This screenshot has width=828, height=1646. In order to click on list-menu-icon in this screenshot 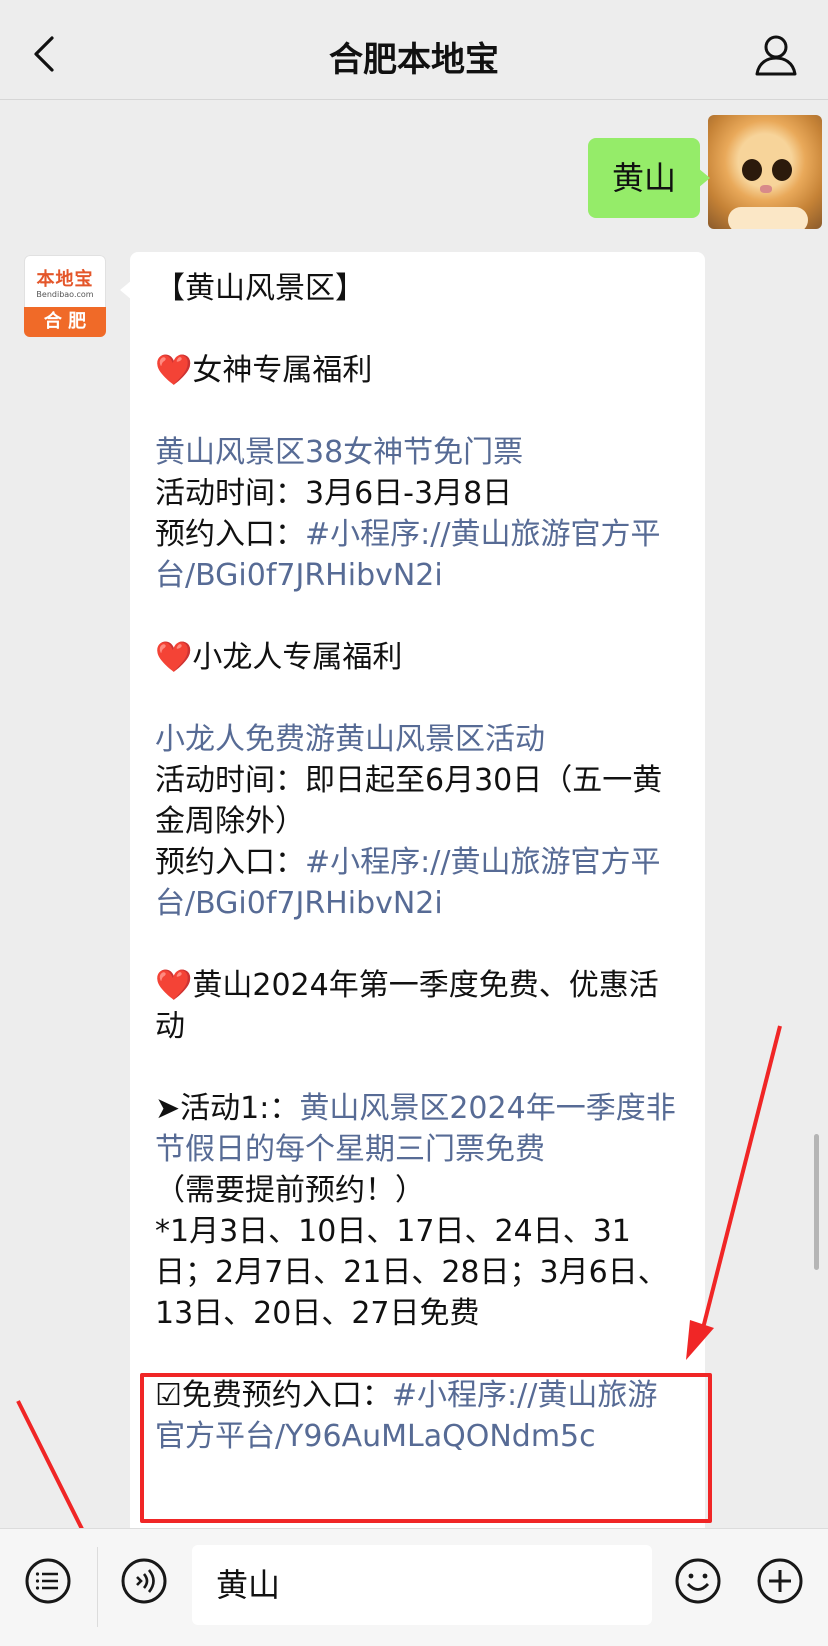, I will do `click(48, 1581)`.